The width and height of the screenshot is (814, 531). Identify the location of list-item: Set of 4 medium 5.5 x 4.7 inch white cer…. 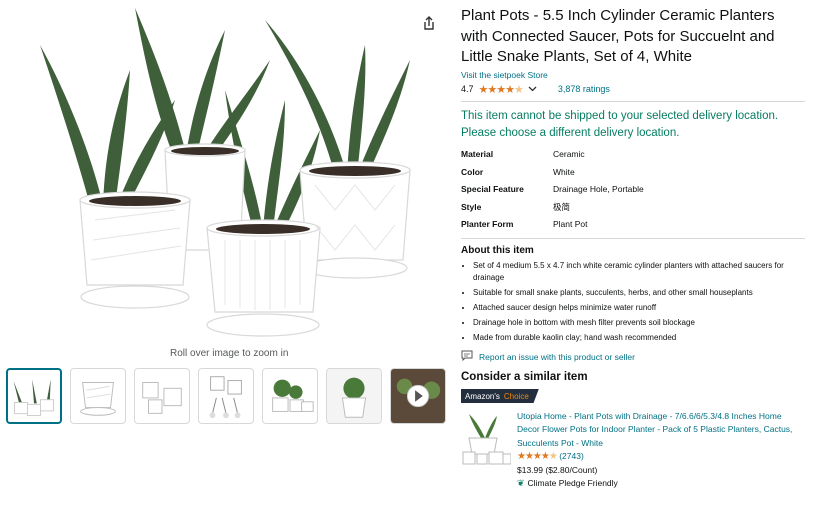
(639, 272).